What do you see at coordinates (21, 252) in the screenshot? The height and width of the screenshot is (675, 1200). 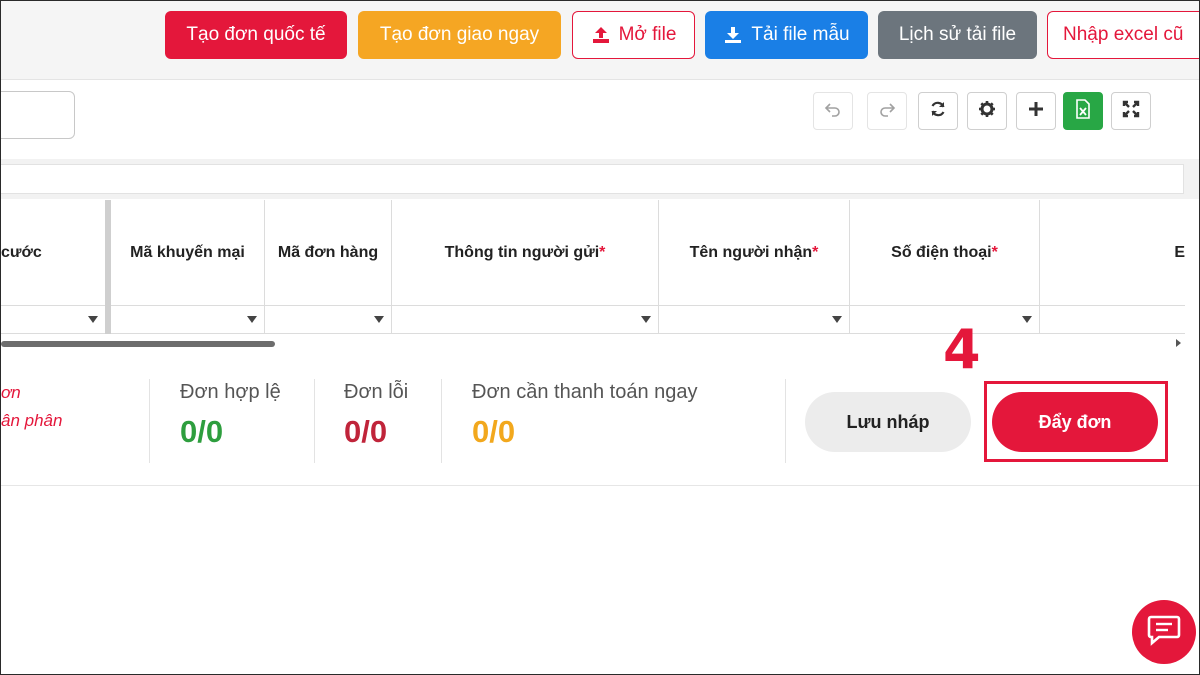 I see `column-header-label: cước` at bounding box center [21, 252].